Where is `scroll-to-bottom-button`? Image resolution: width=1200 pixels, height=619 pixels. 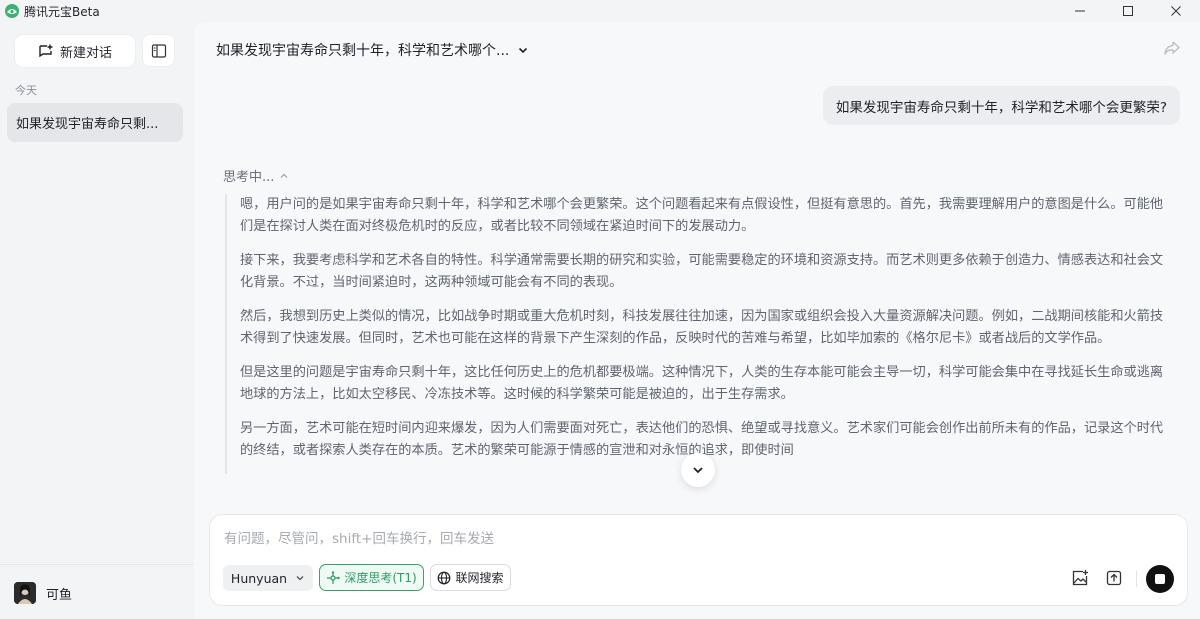
scroll-to-bottom-button is located at coordinates (698, 470).